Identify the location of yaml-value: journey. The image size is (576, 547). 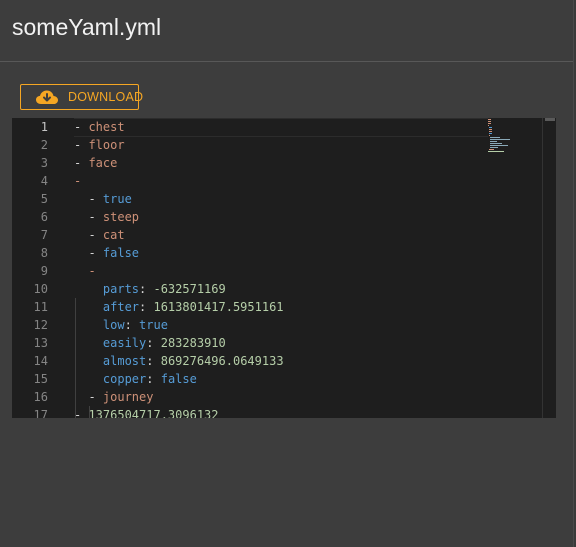
(128, 397).